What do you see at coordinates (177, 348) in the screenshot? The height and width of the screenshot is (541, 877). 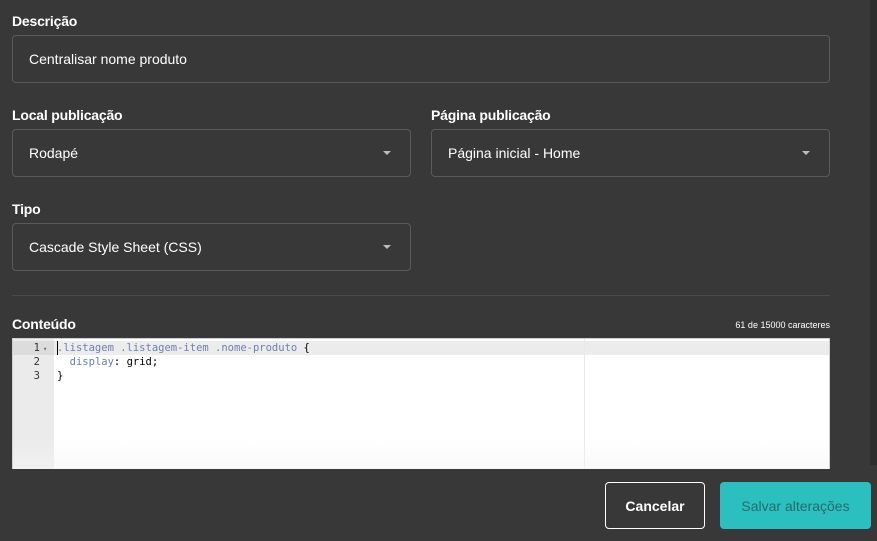 I see `css-selector: .listagem .listagem-item .nome-produto` at bounding box center [177, 348].